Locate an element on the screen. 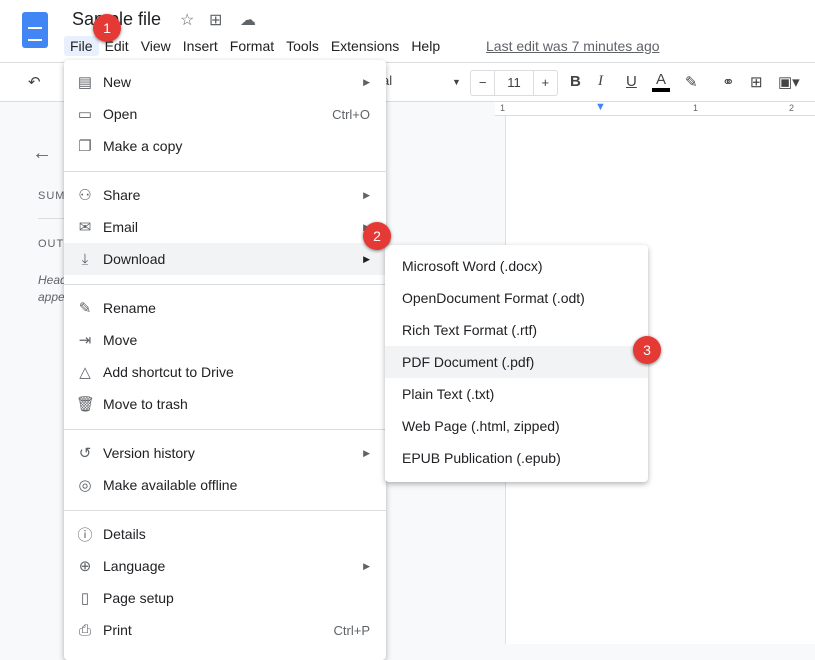 This screenshot has height=660, width=815. ruler-label: 2 is located at coordinates (792, 108).